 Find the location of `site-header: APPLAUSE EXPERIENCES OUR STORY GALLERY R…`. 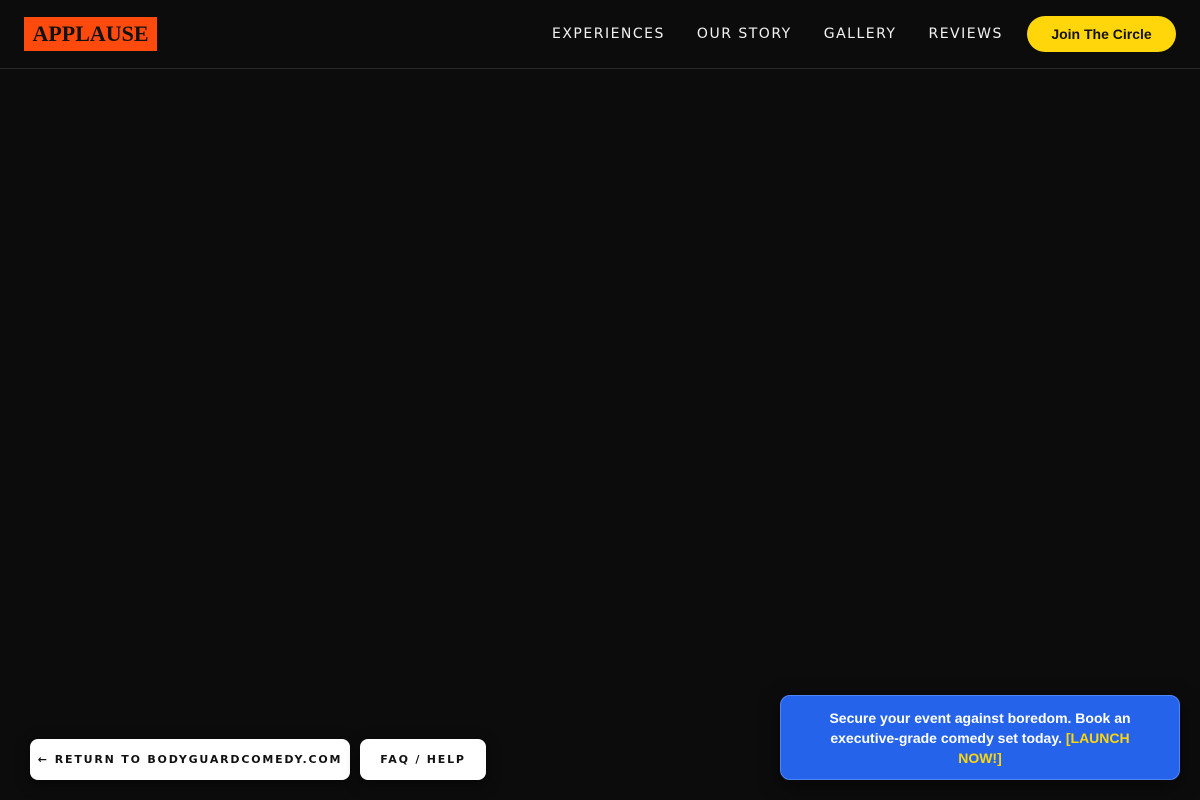

site-header: APPLAUSE EXPERIENCES OUR STORY GALLERY R… is located at coordinates (600, 34).